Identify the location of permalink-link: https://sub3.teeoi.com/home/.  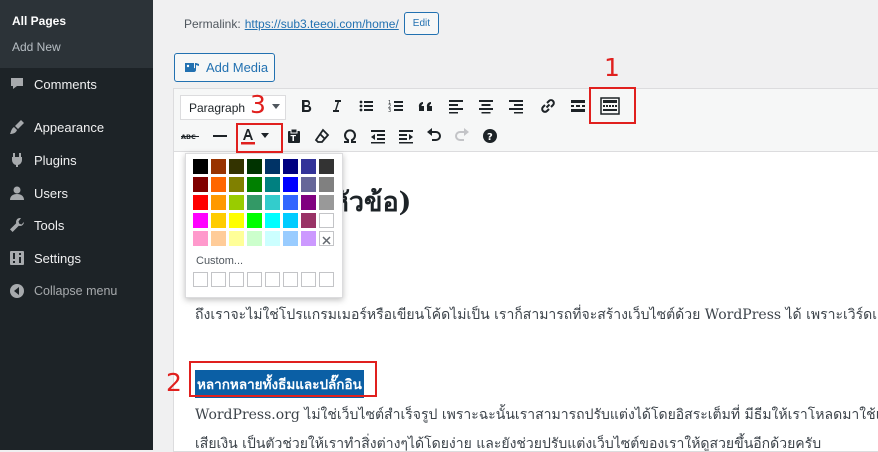
(322, 24).